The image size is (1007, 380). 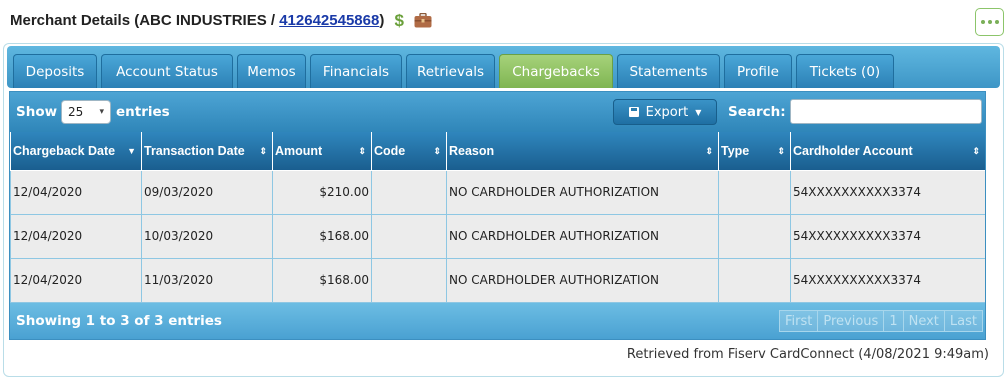 What do you see at coordinates (886, 111) in the screenshot?
I see `search-input` at bounding box center [886, 111].